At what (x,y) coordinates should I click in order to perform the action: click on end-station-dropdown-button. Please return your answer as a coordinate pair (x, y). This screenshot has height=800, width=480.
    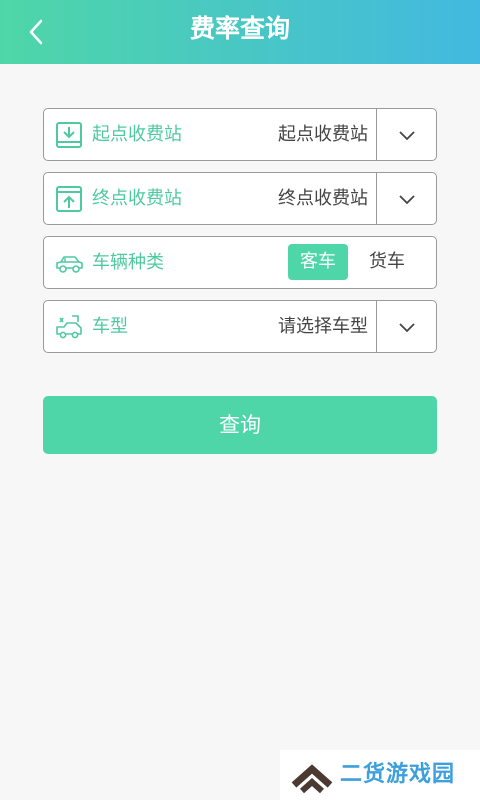
    Looking at the image, I should click on (406, 198).